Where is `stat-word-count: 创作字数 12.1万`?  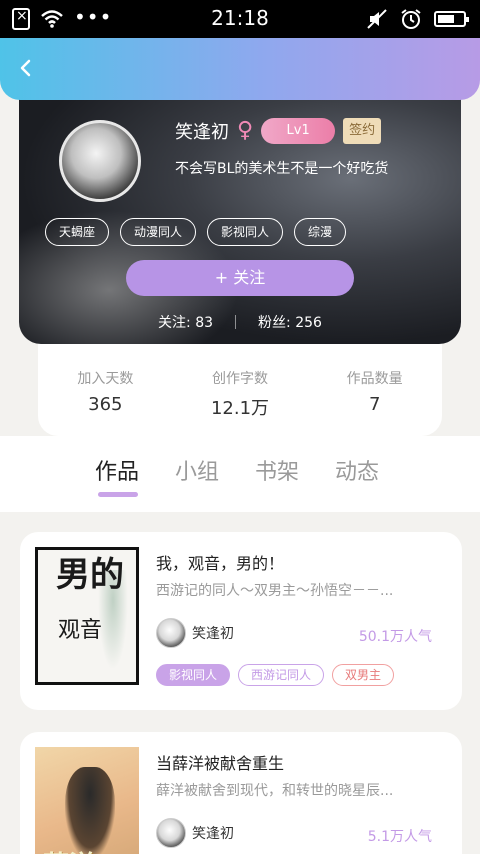 stat-word-count: 创作字数 12.1万 is located at coordinates (240, 388).